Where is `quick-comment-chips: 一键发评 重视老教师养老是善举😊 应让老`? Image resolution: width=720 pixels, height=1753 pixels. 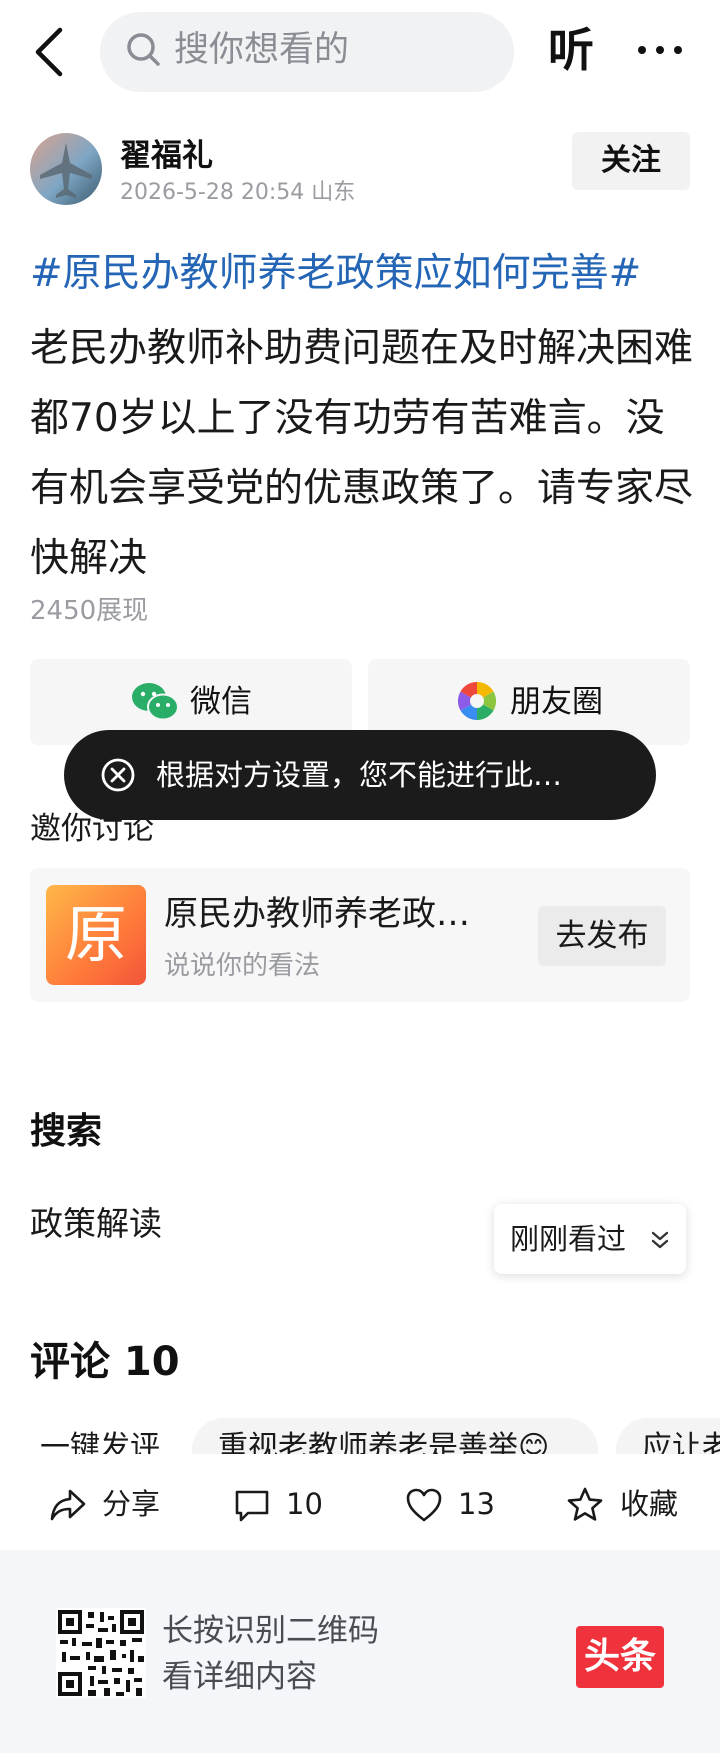 quick-comment-chips: 一键发评 重视老教师养老是善举😊 应让老 is located at coordinates (360, 1436).